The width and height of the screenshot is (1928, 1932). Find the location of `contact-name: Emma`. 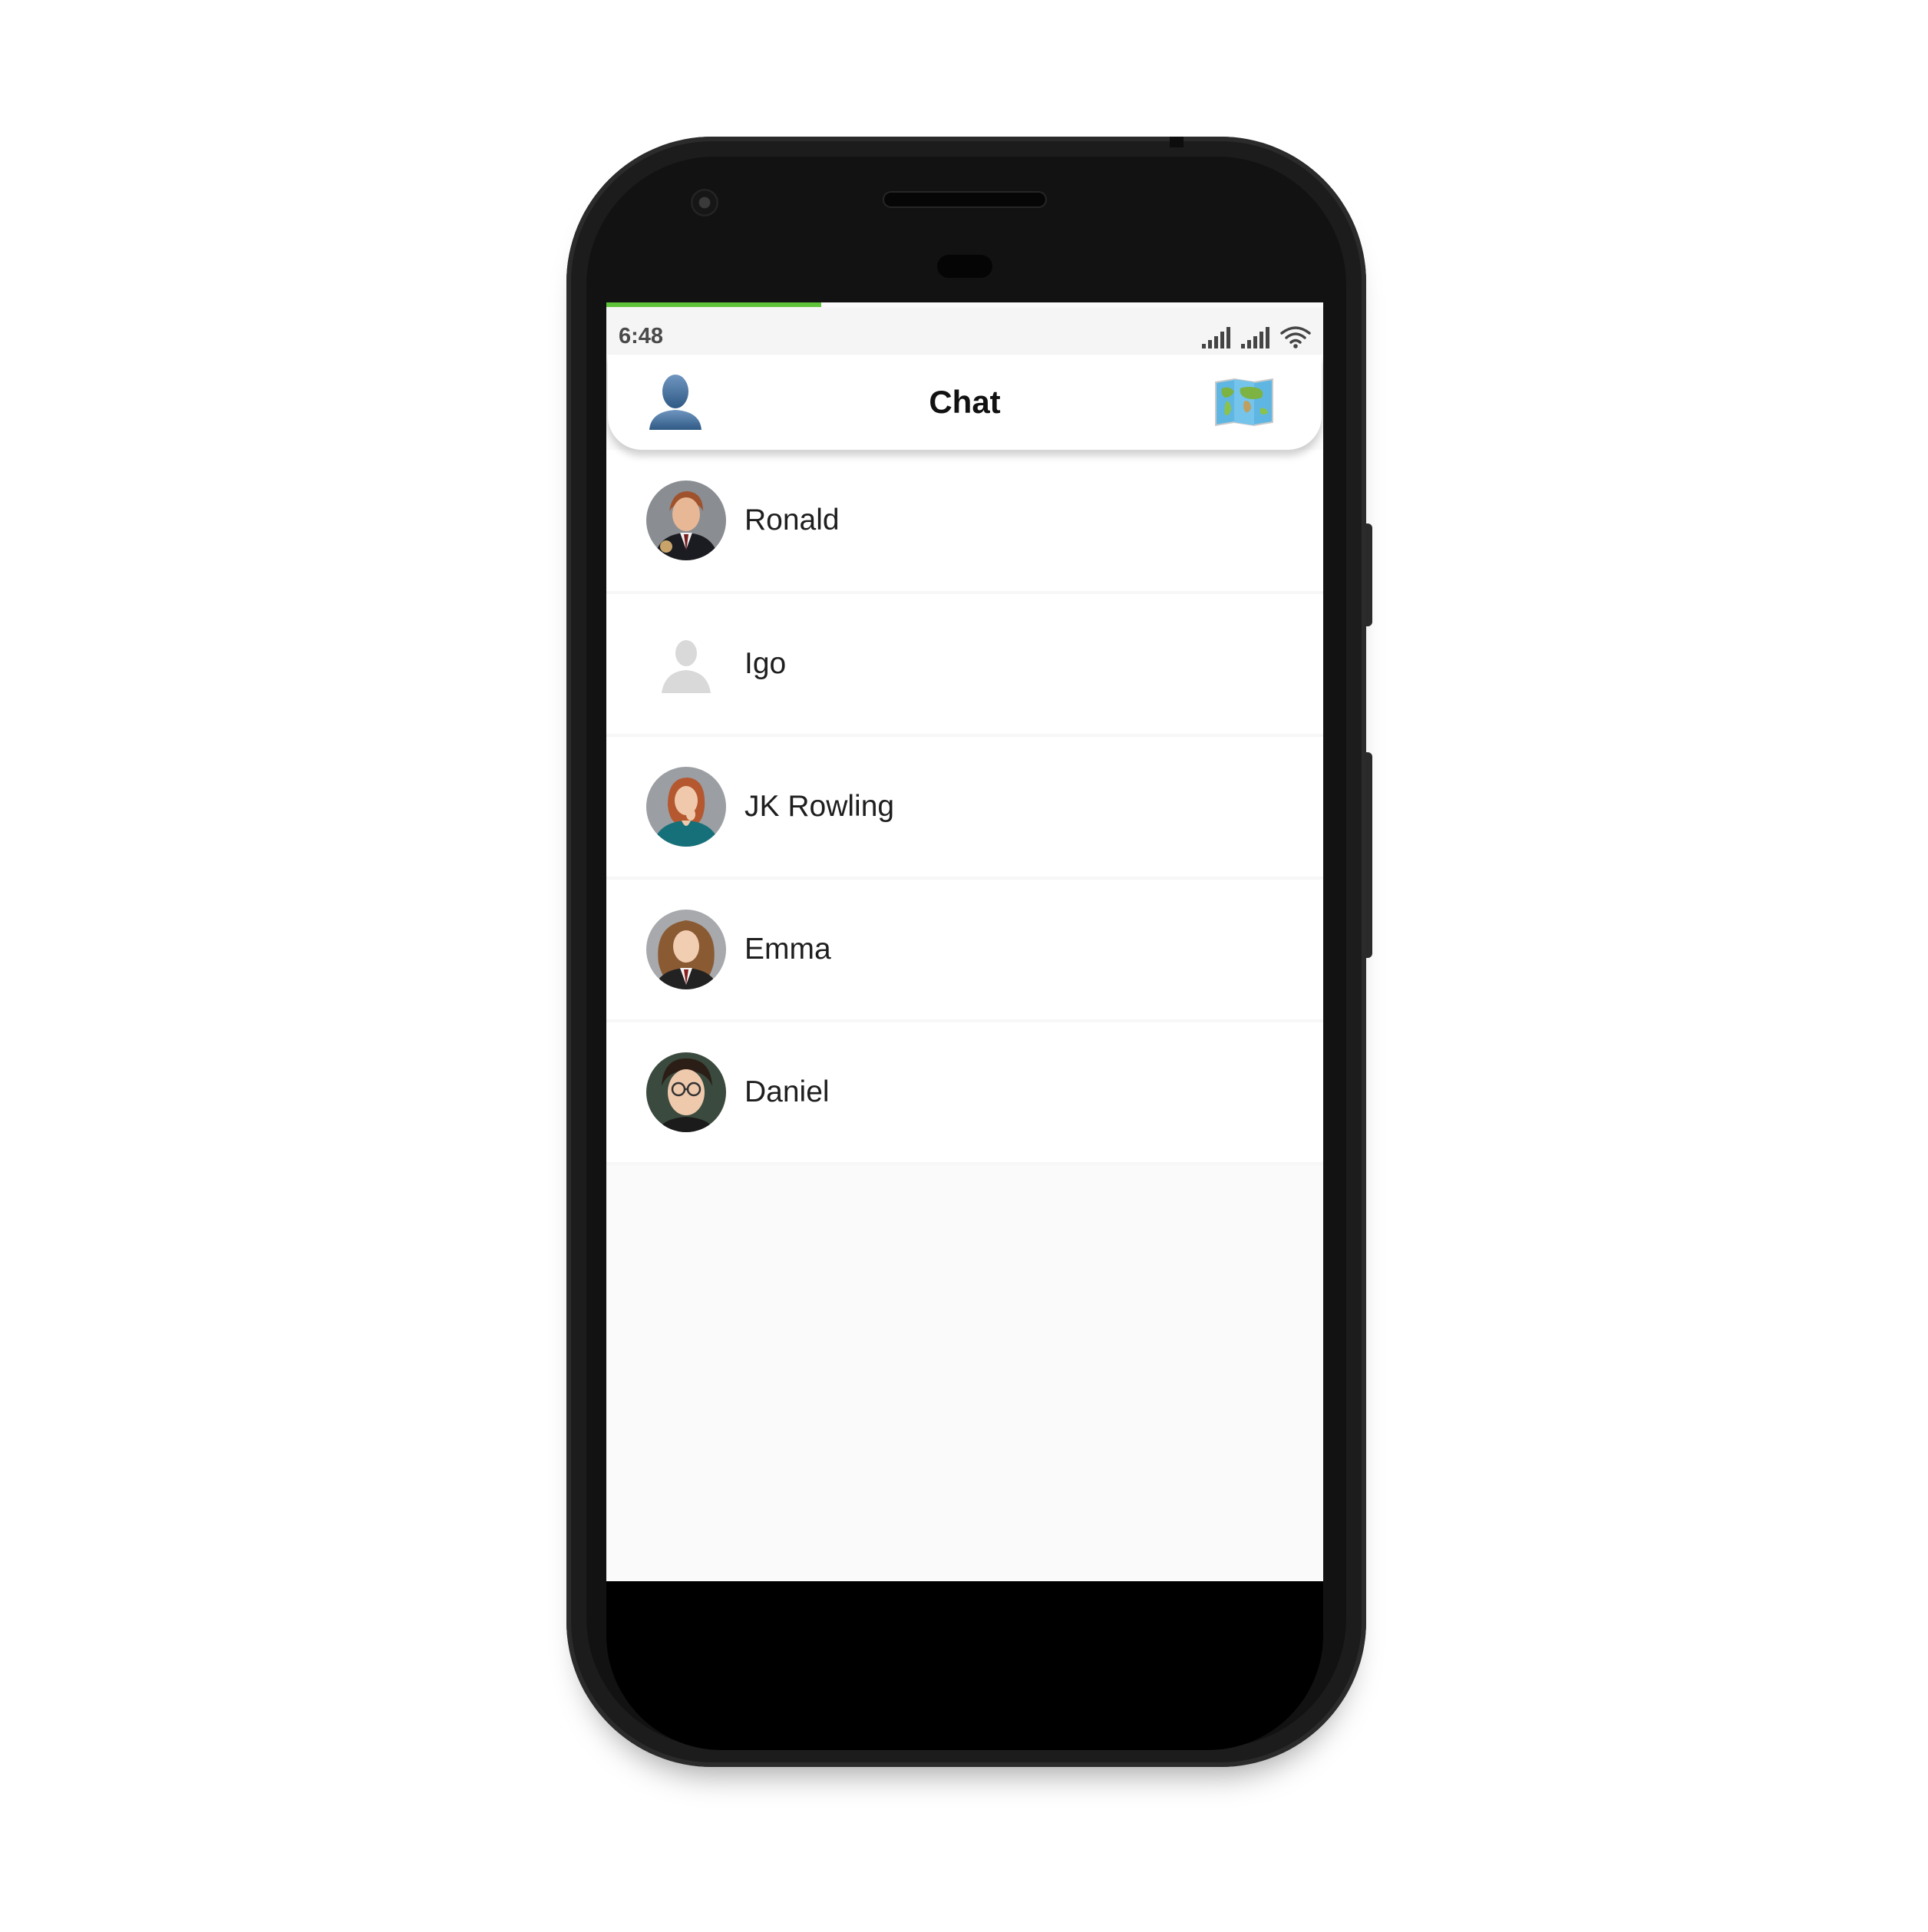

contact-name: Emma is located at coordinates (788, 949).